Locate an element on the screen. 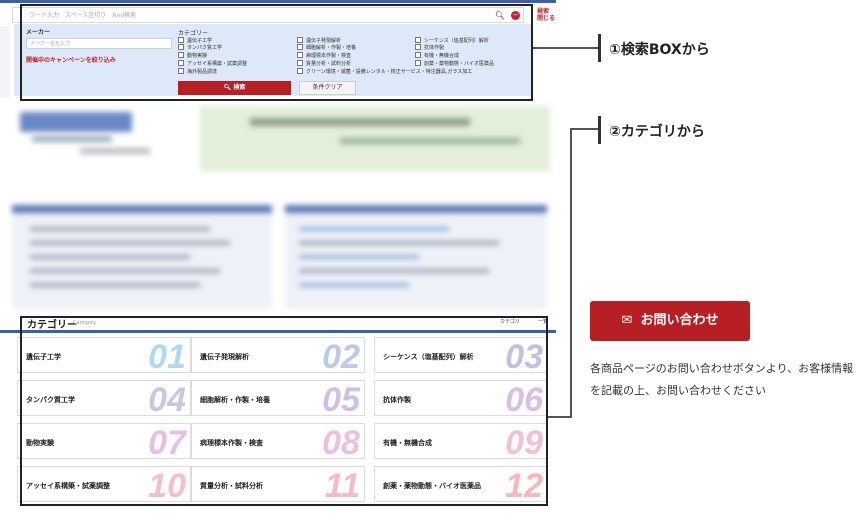 The image size is (860, 524). callout-line-2-bottom is located at coordinates (560, 417).